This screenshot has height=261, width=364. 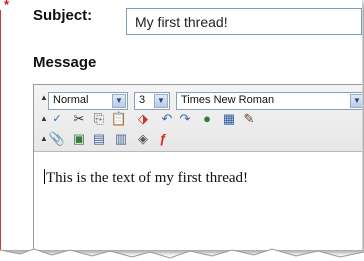 What do you see at coordinates (71, 100) in the screenshot?
I see `format-select-value: Normal` at bounding box center [71, 100].